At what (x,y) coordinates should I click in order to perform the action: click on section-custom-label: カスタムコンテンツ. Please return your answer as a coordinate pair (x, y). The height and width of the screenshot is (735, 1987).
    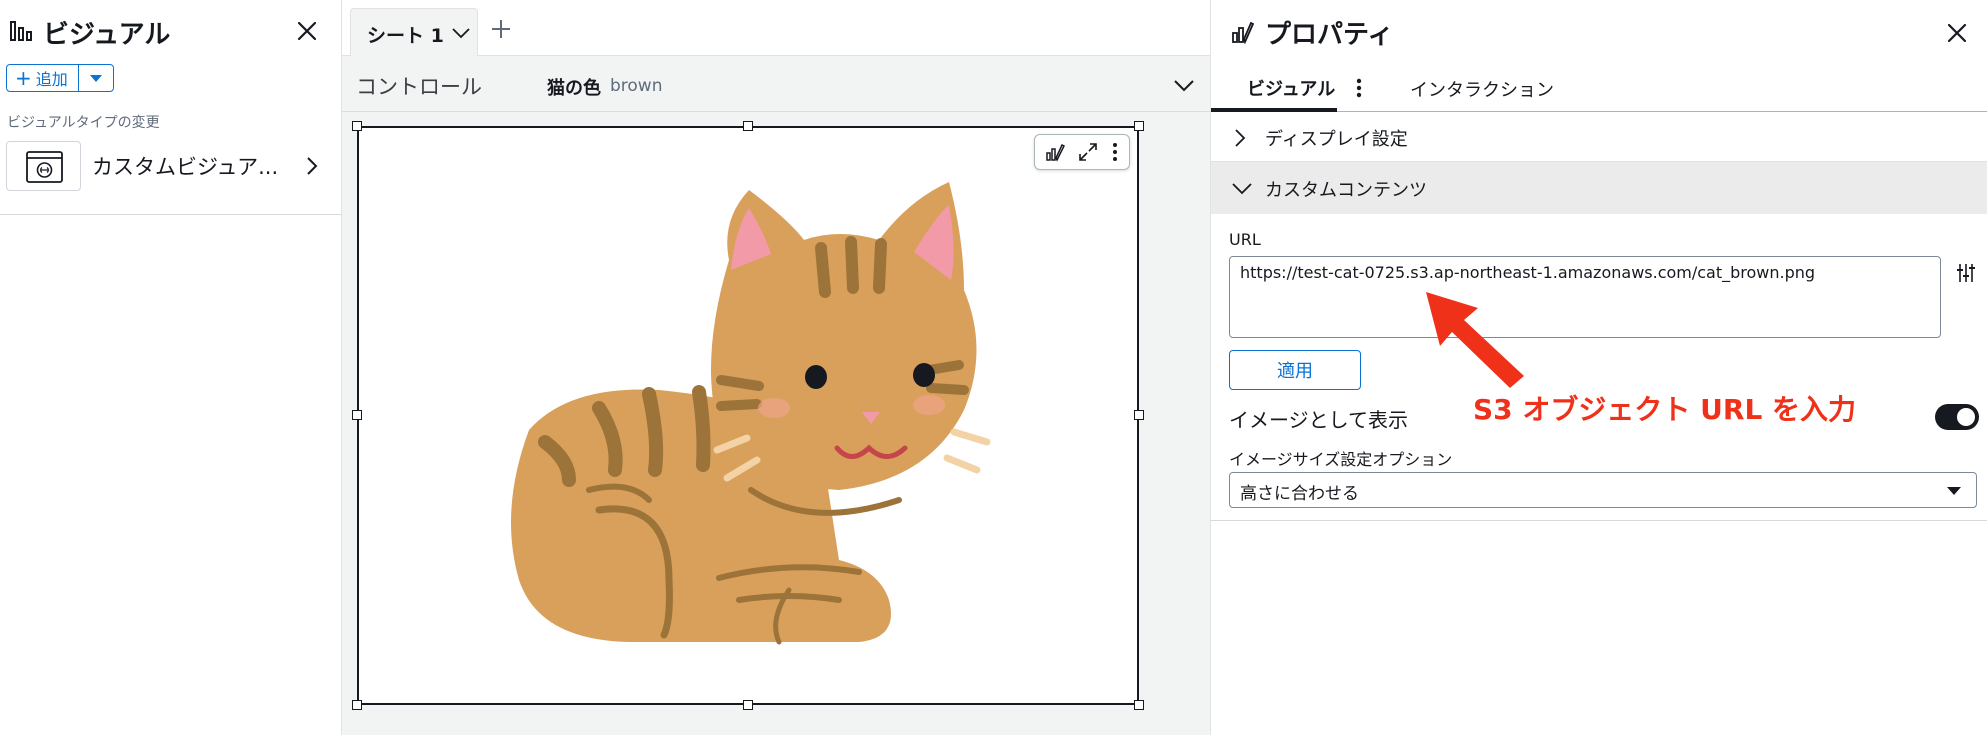
    Looking at the image, I should click on (1346, 190).